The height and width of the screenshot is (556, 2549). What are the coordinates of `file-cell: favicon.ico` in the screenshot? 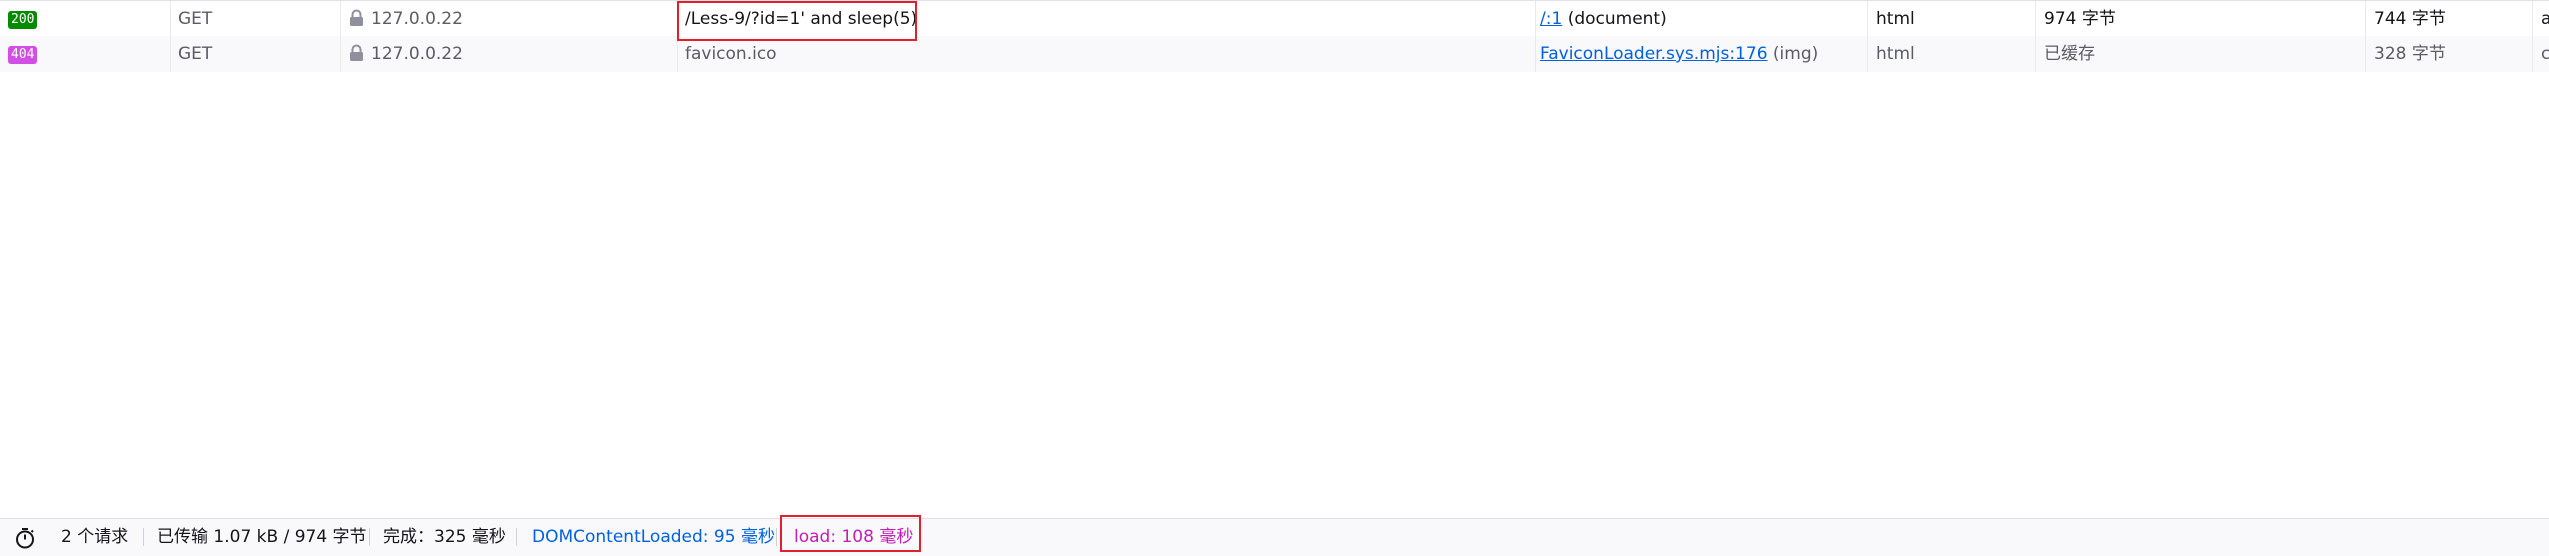 It's located at (1106, 54).